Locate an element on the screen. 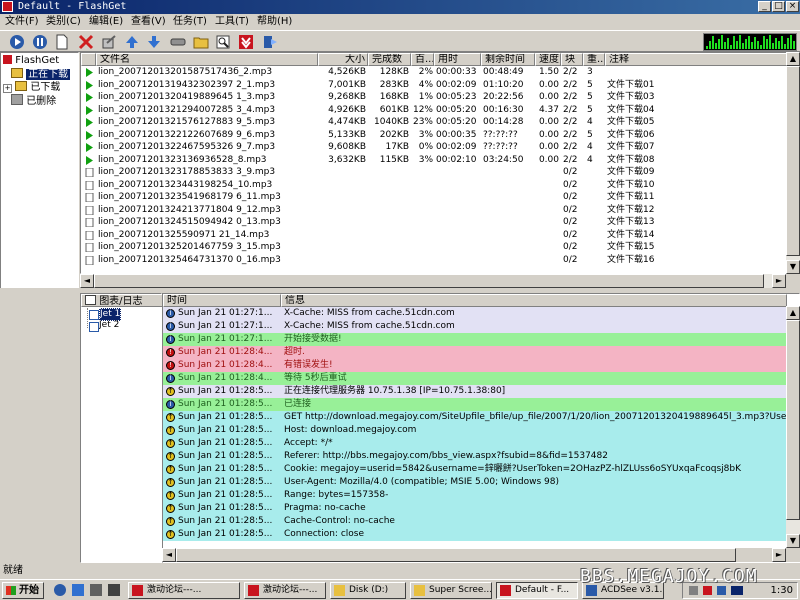 The height and width of the screenshot is (600, 800). column-speed: 速度 is located at coordinates (548, 59).